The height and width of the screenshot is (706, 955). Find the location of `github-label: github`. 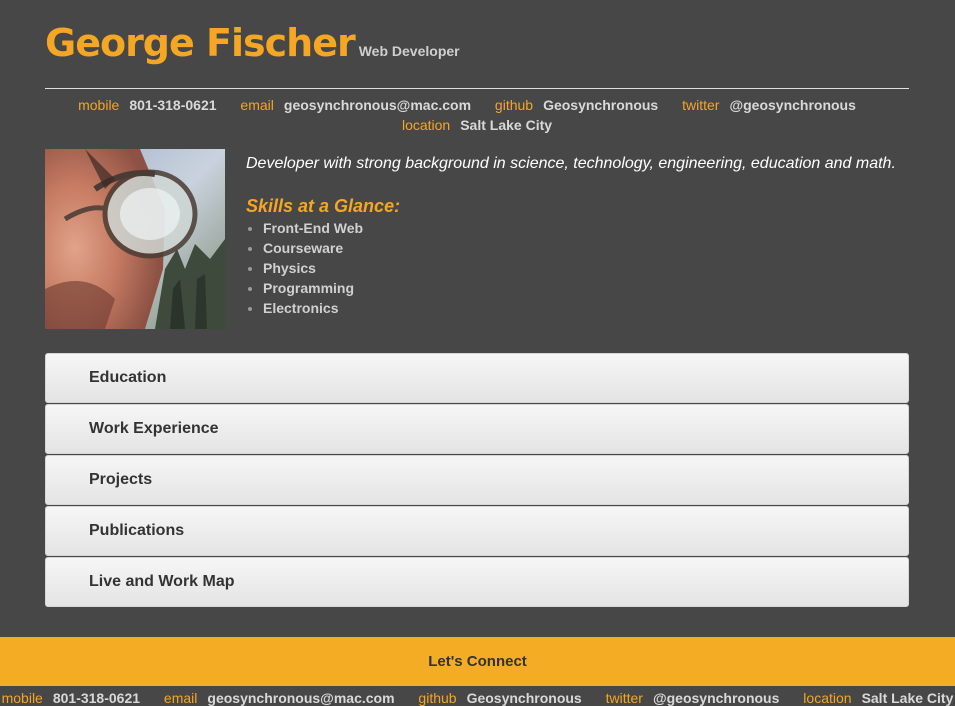

github-label: github is located at coordinates (514, 105).